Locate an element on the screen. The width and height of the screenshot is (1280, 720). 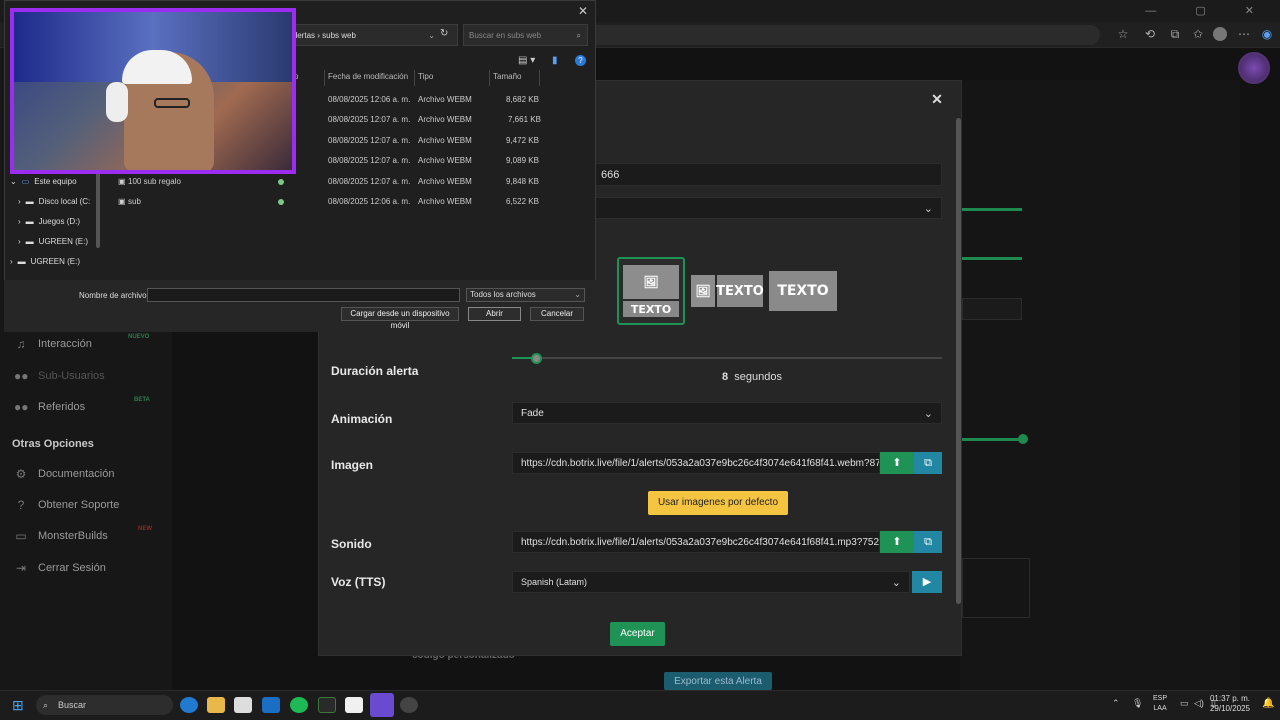
view-menu-icon: ▤ ▾ is located at coordinates (526, 60).